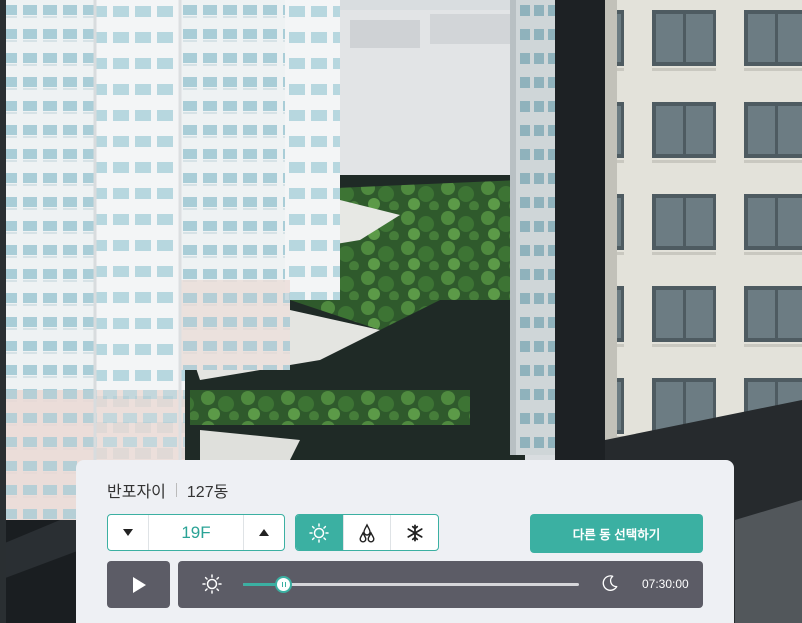 Image resolution: width=802 pixels, height=623 pixels. Describe the element at coordinates (207, 492) in the screenshot. I see `building-number: 127동` at that location.